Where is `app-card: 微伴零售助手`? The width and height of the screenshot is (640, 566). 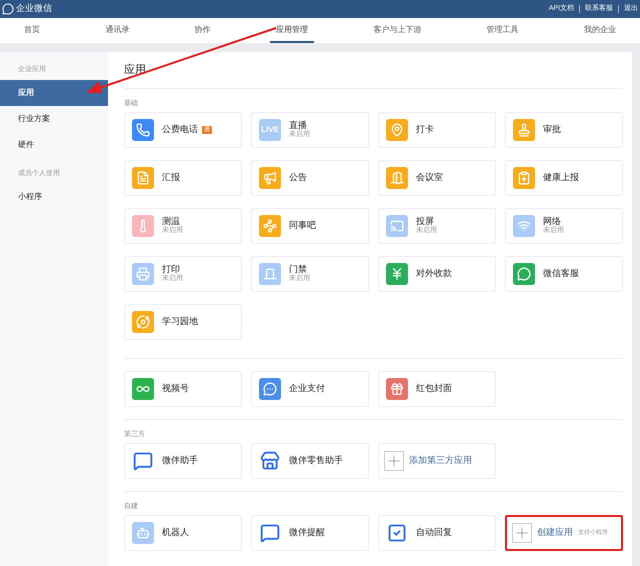
app-card: 微伴零售助手 is located at coordinates (310, 461).